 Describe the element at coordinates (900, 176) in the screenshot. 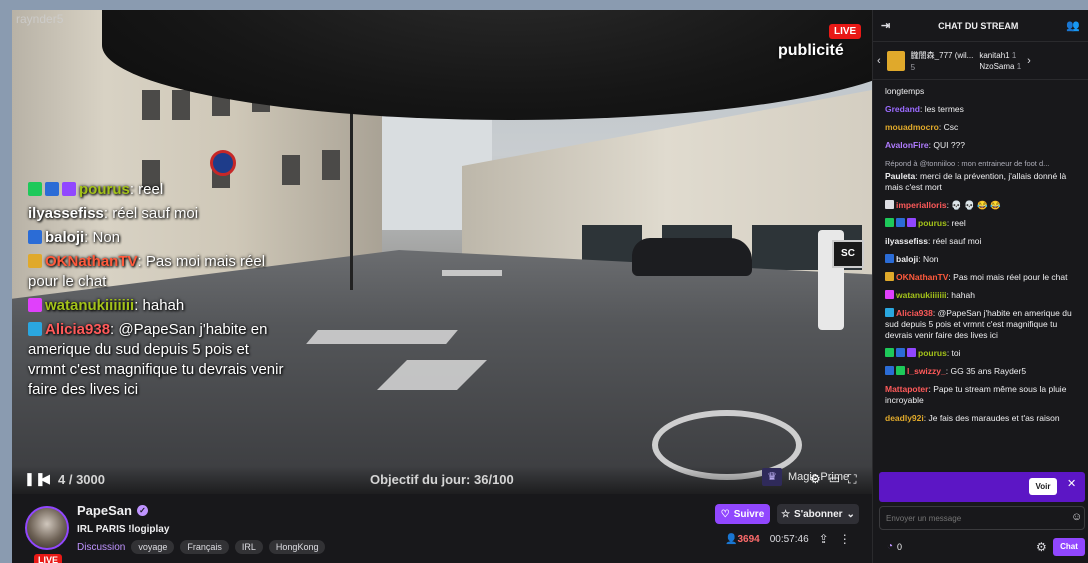

I see `chat-username: Pauleta` at that location.